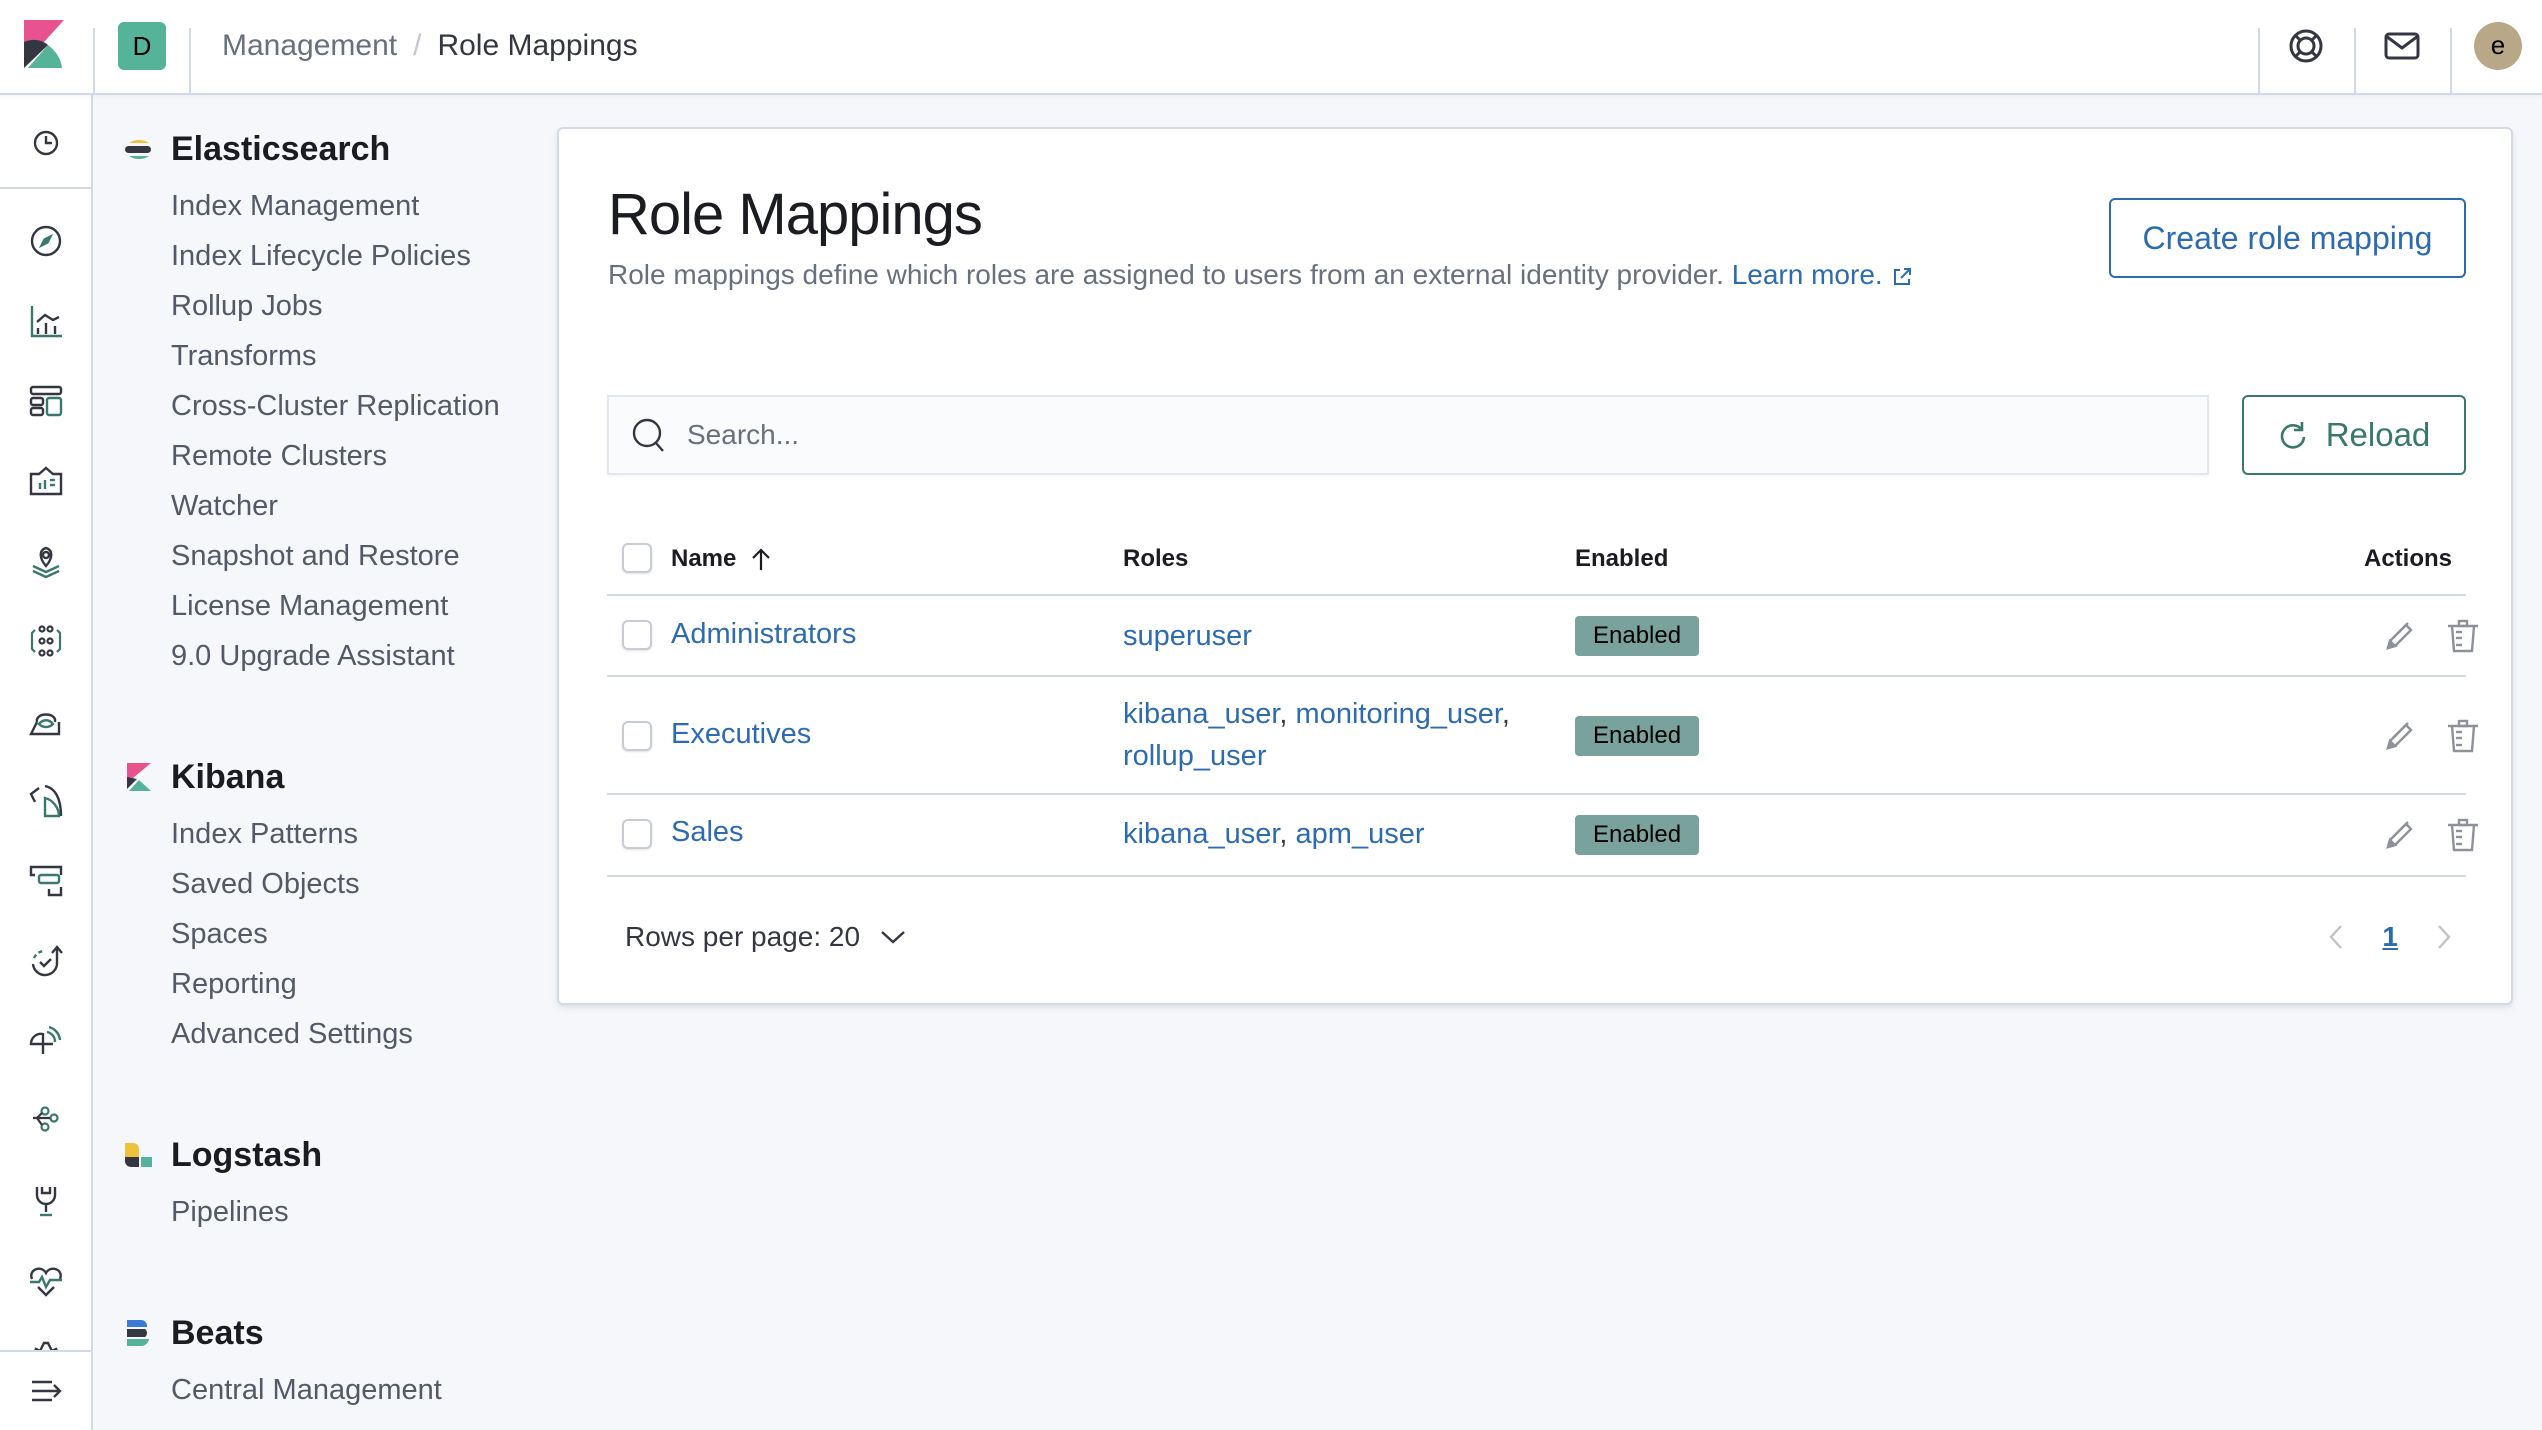  I want to click on canvas-icon, so click(46, 481).